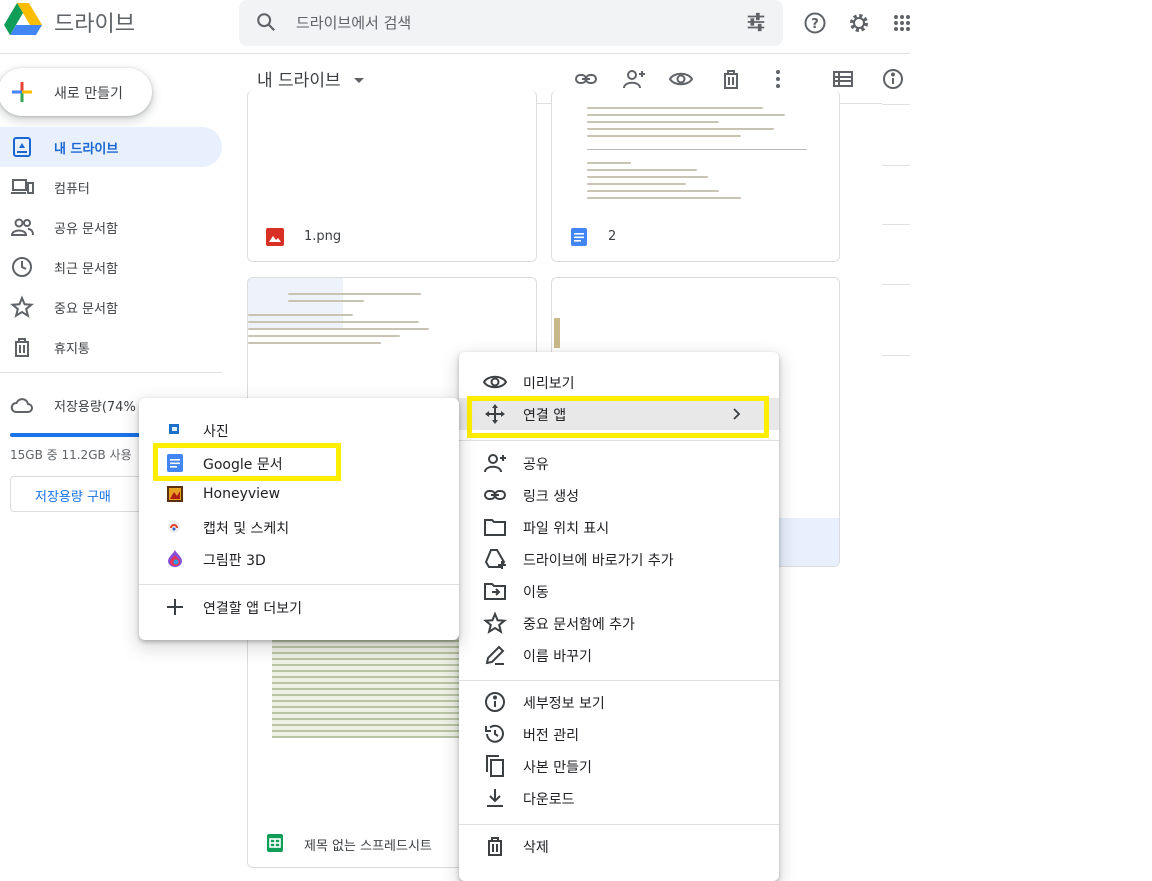 The width and height of the screenshot is (1152, 881). What do you see at coordinates (299, 527) in the screenshot?
I see `app-item-snip-sketch: 캡처 및 스케치` at bounding box center [299, 527].